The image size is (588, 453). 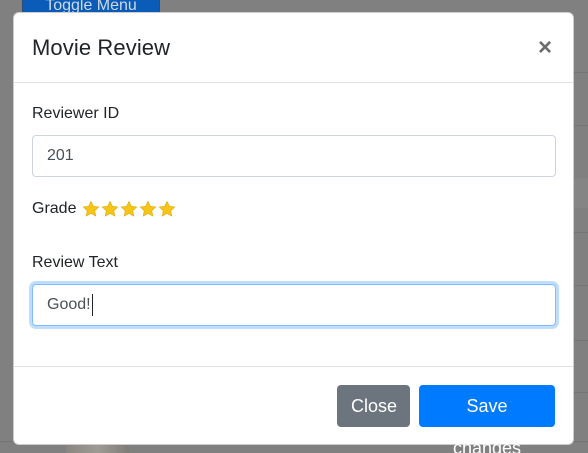 What do you see at coordinates (293, 209) in the screenshot?
I see `grade-row: Grade` at bounding box center [293, 209].